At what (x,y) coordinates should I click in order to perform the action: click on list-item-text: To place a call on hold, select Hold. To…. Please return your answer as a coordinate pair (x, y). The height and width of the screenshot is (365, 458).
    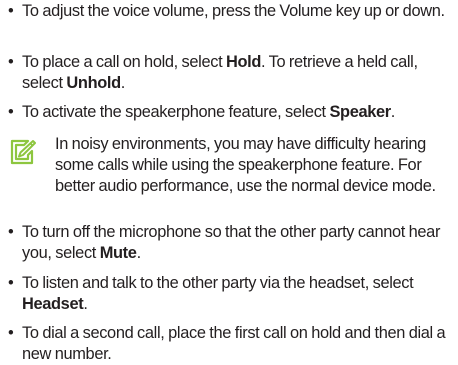
    Looking at the image, I should click on (238, 73).